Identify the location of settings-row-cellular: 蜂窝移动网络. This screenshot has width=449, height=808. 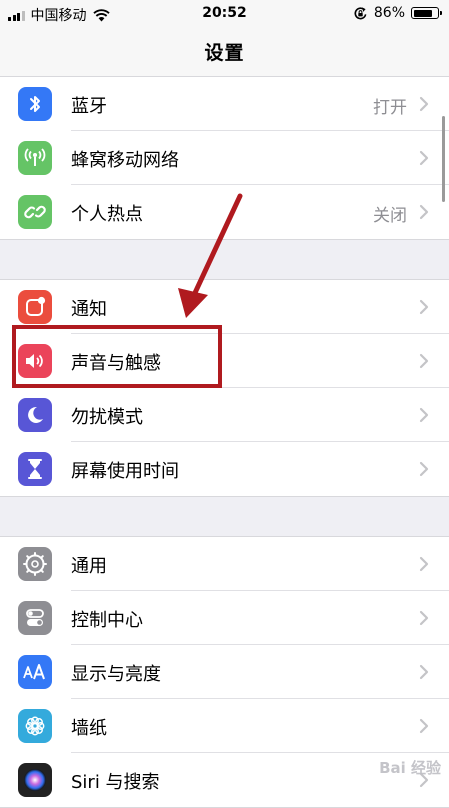
(224, 158).